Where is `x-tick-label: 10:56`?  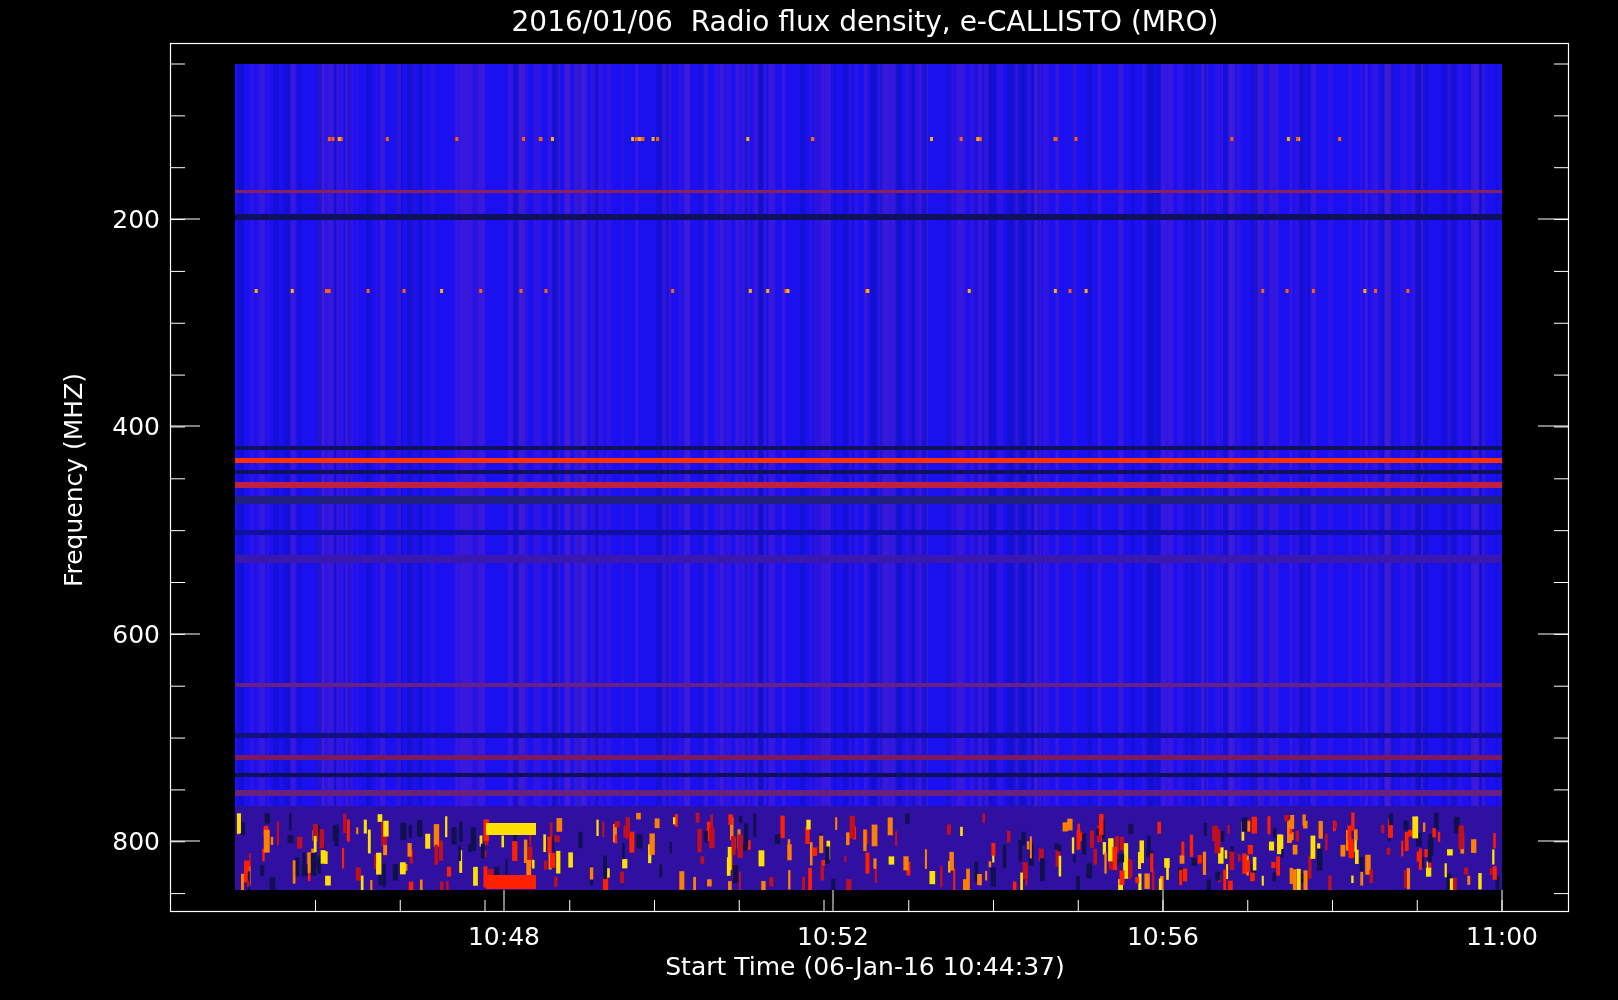 x-tick-label: 10:56 is located at coordinates (1163, 936).